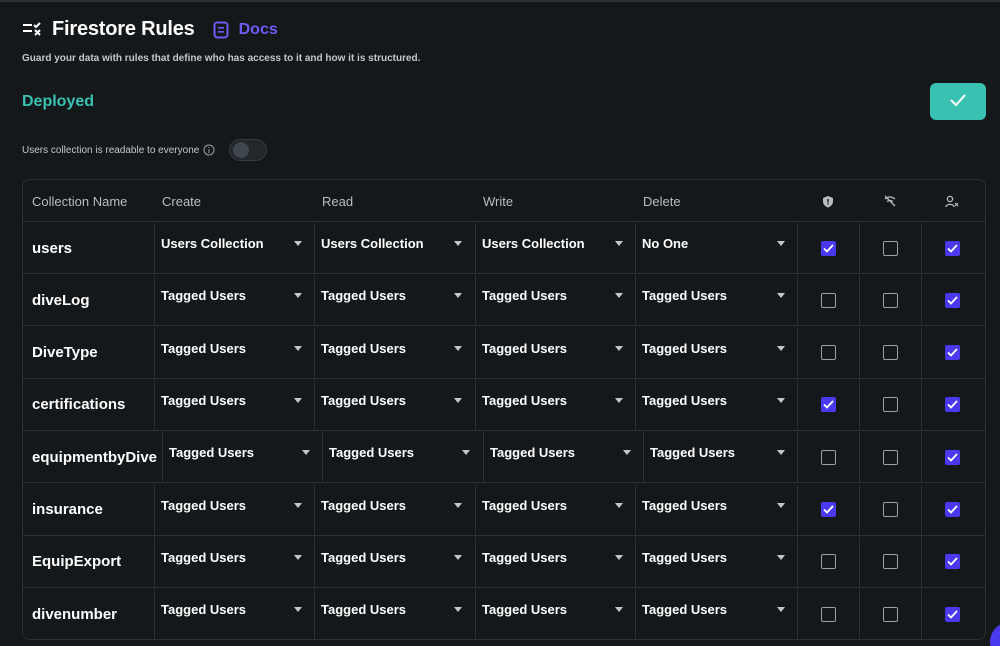 Image resolution: width=1000 pixels, height=646 pixels. What do you see at coordinates (958, 101) in the screenshot?
I see `deploy-button` at bounding box center [958, 101].